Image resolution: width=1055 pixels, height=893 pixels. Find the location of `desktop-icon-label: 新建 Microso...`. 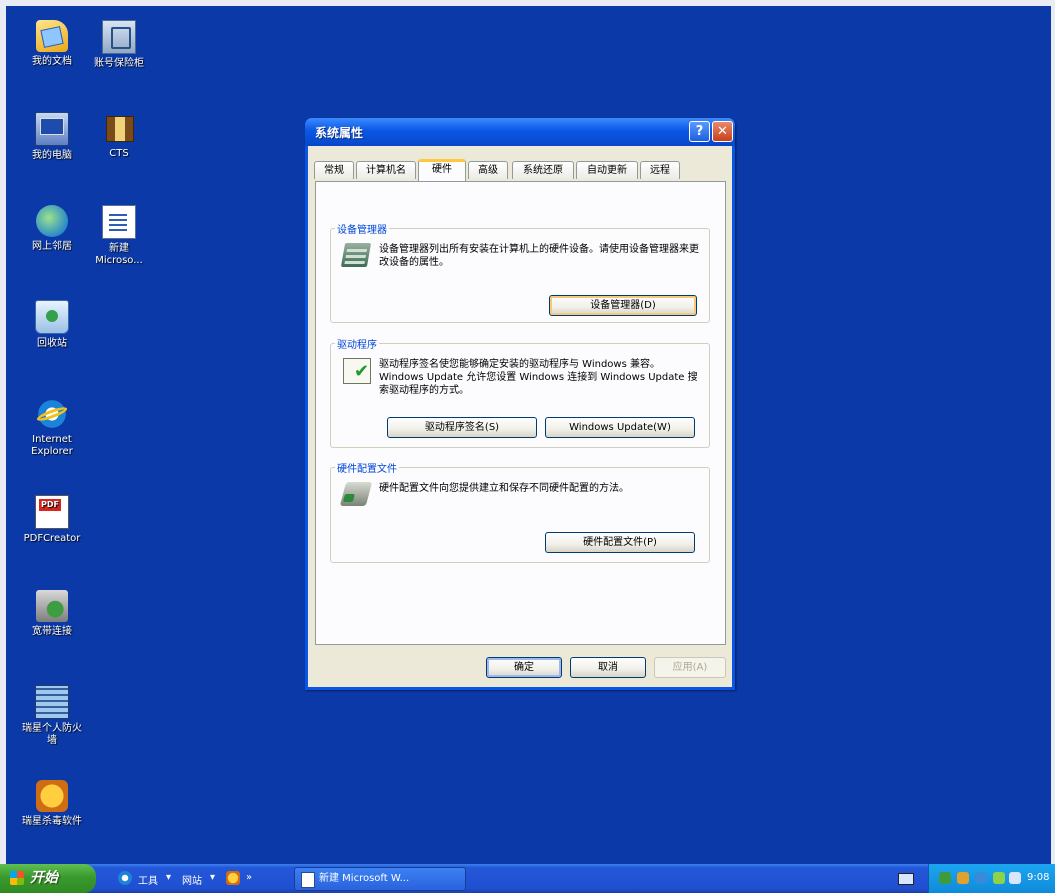

desktop-icon-label: 新建 Microso... is located at coordinates (119, 254).